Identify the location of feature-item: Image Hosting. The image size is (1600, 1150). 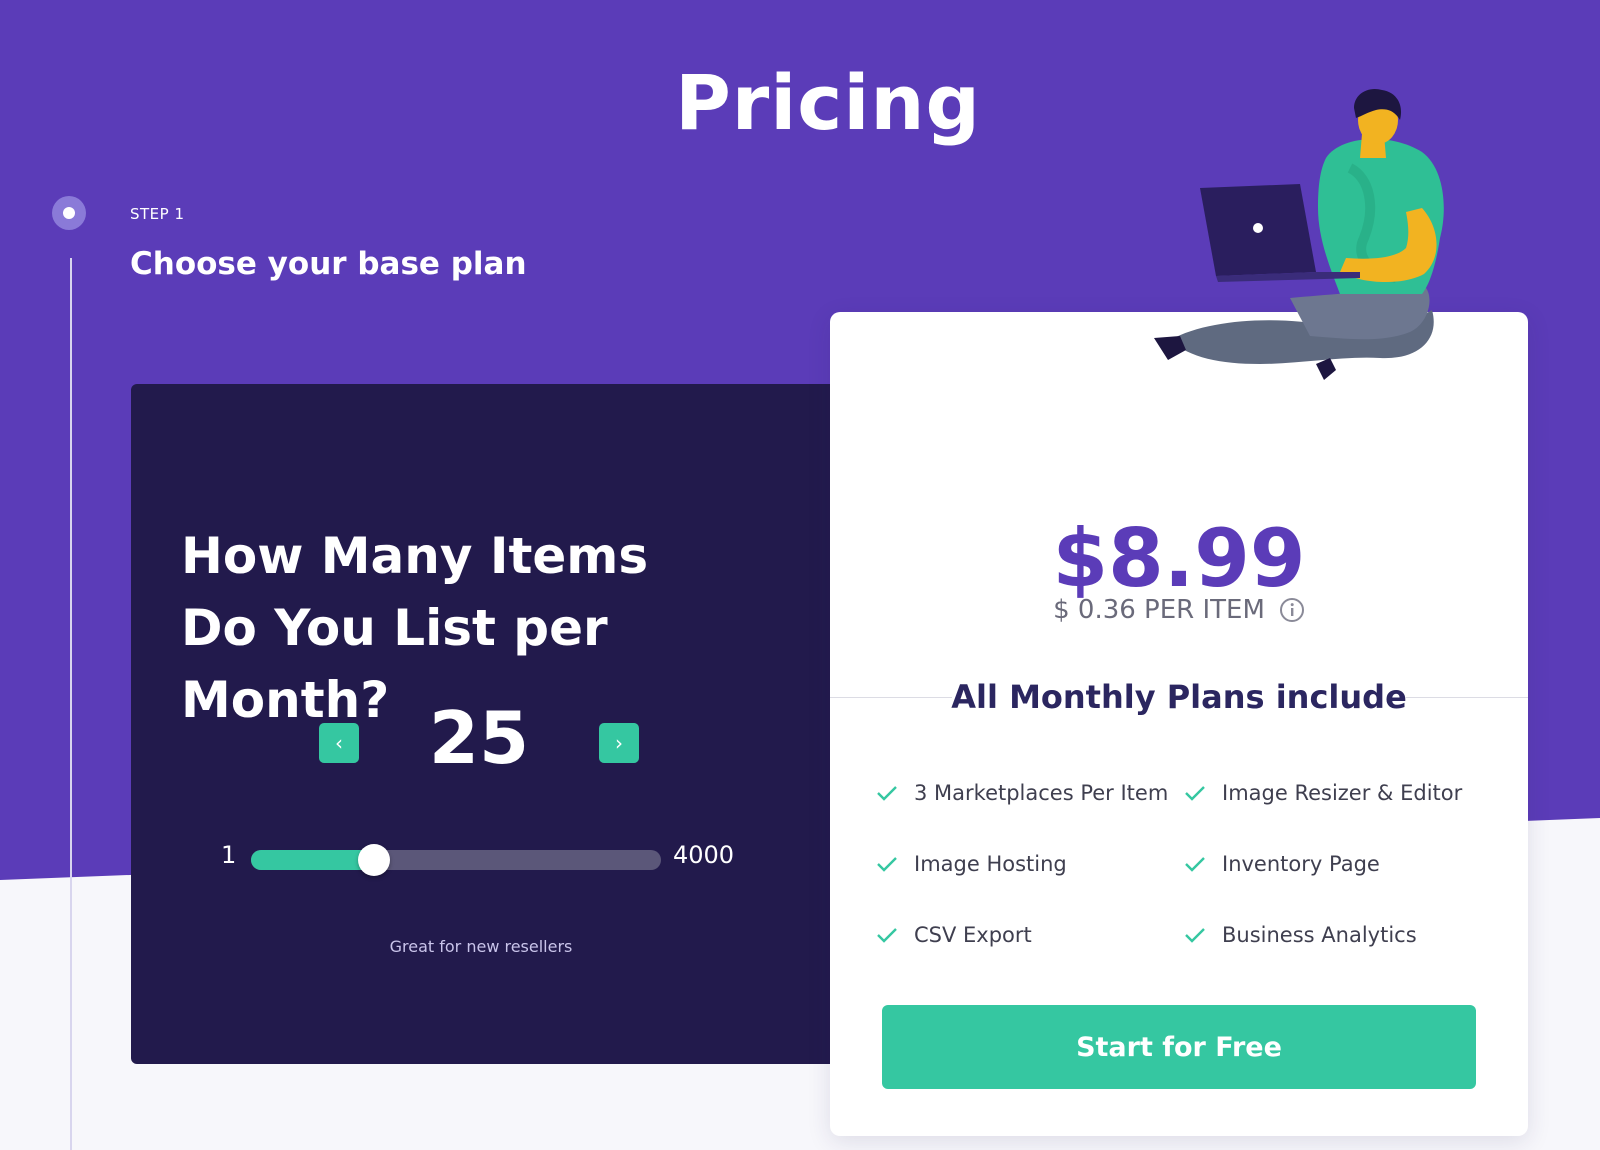
(1030, 863).